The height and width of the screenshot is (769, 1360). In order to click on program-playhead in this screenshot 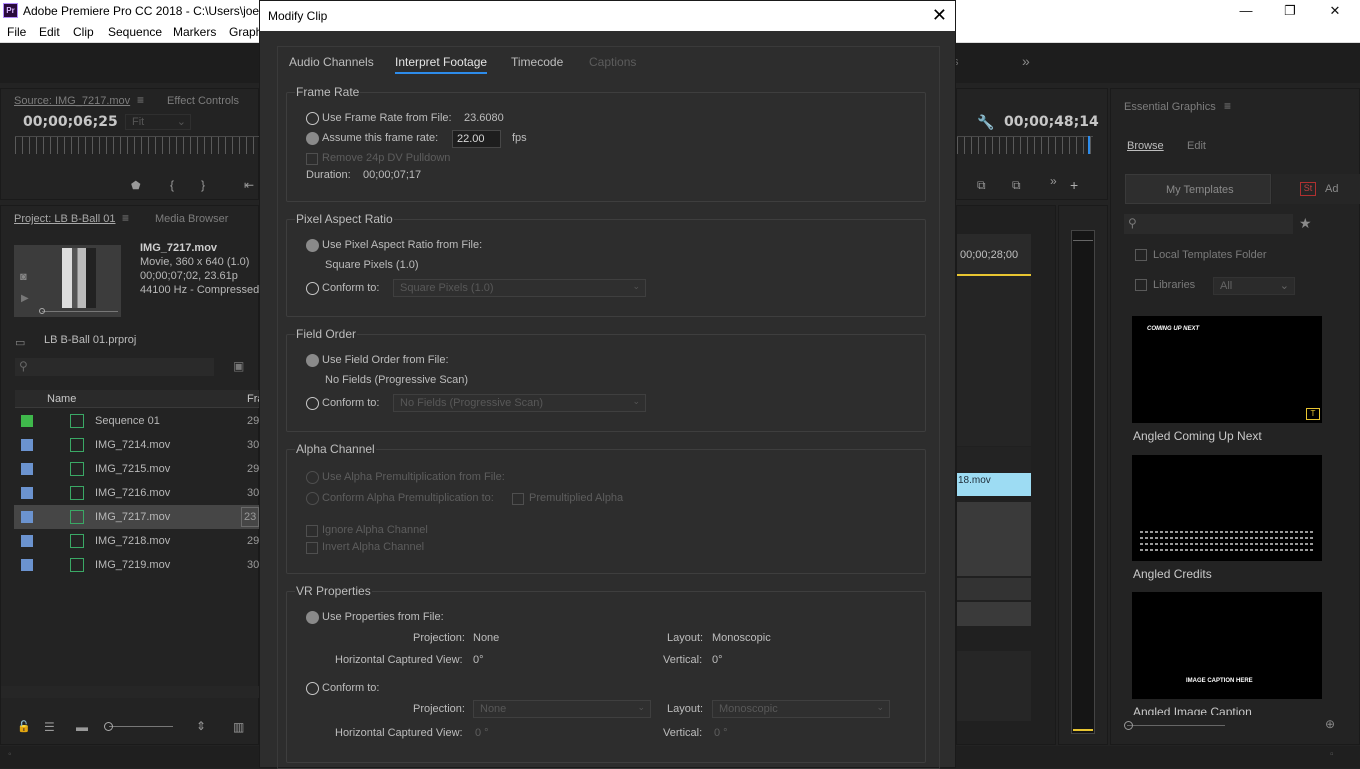, I will do `click(1089, 145)`.